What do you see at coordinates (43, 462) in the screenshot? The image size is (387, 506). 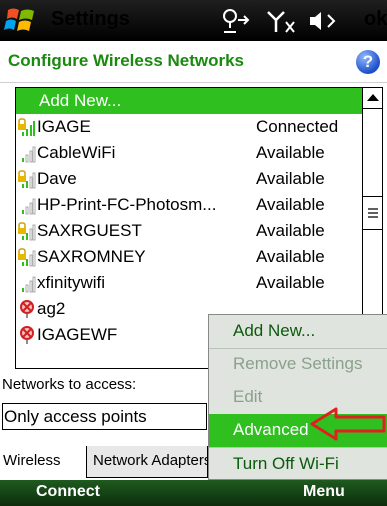 I see `tab-wireless: Wireless` at bounding box center [43, 462].